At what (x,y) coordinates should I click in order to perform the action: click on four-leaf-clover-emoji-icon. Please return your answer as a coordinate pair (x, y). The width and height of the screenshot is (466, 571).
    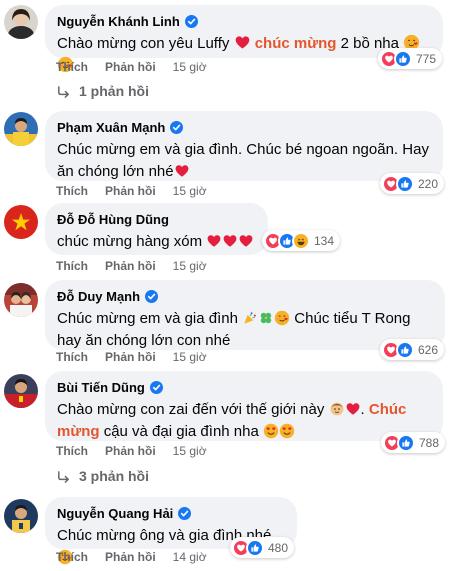
    Looking at the image, I should click on (266, 318).